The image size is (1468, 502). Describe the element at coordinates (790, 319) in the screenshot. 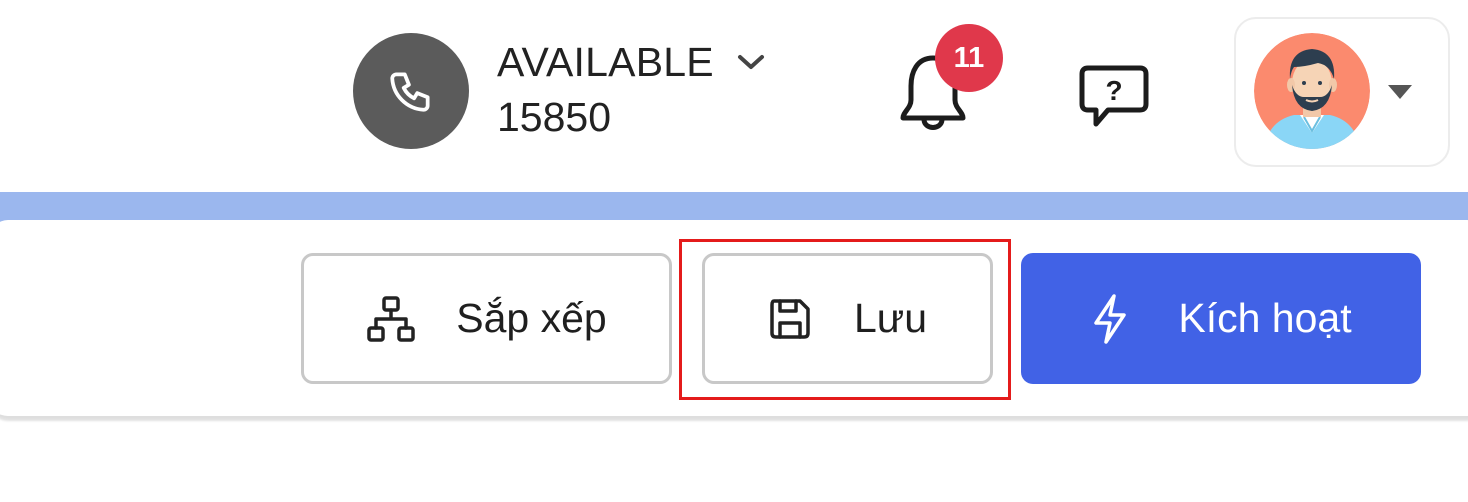

I see `floppy-disk-icon` at that location.